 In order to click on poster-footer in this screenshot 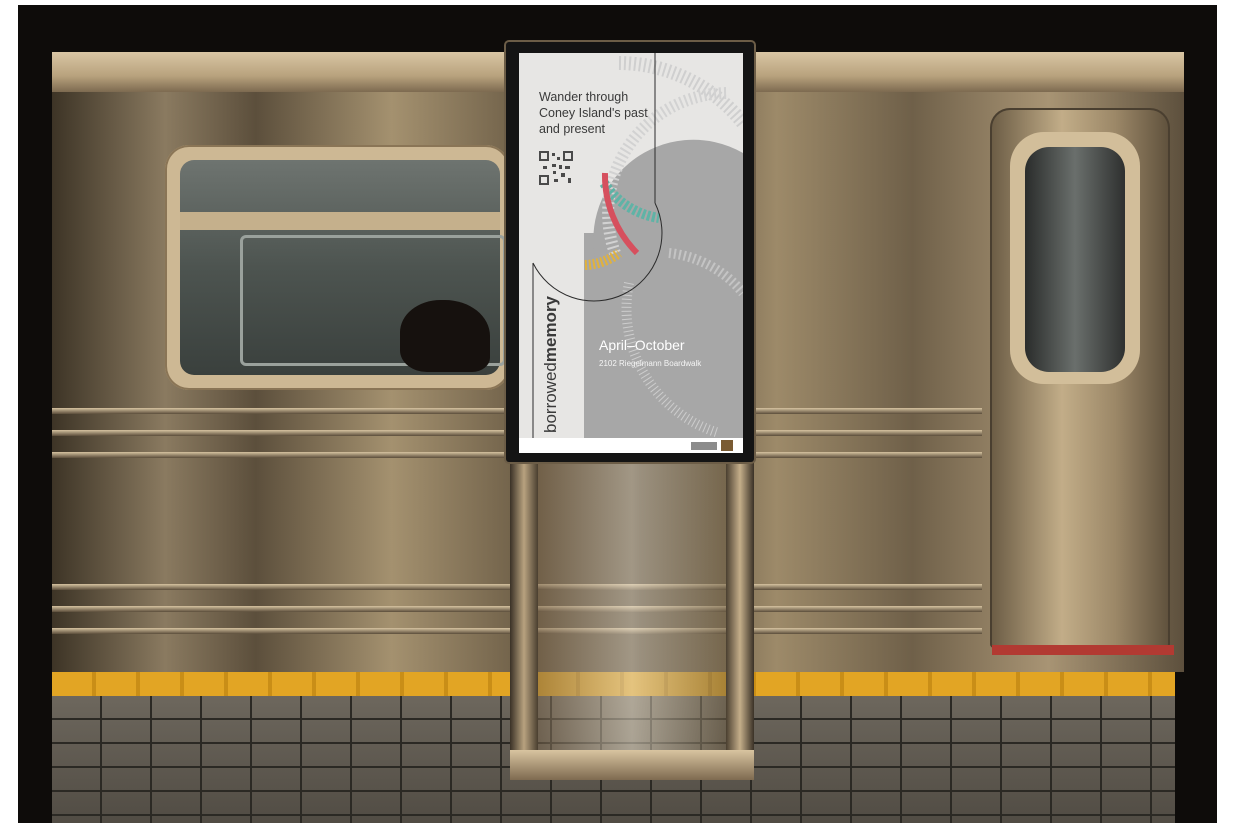, I will do `click(631, 445)`.